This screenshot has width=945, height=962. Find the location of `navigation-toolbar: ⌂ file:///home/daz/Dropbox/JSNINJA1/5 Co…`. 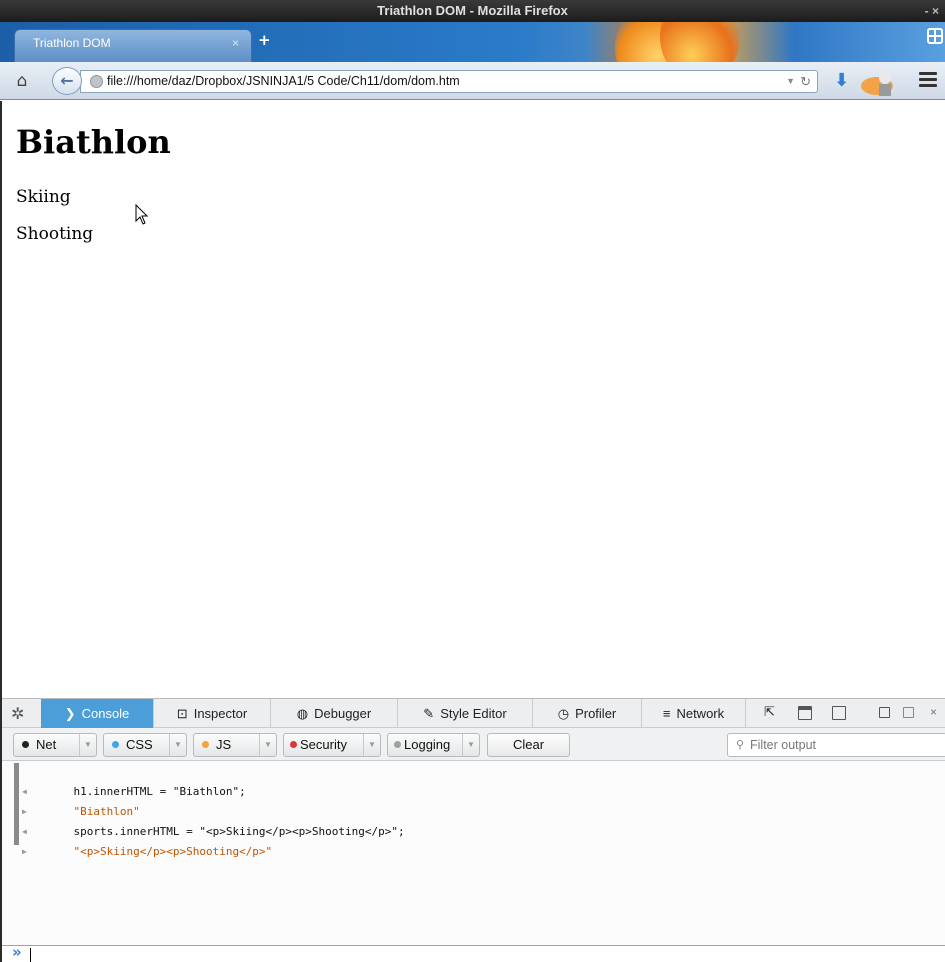

navigation-toolbar: ⌂ file:///home/daz/Dropbox/JSNINJA1/5 Co… is located at coordinates (472, 81).